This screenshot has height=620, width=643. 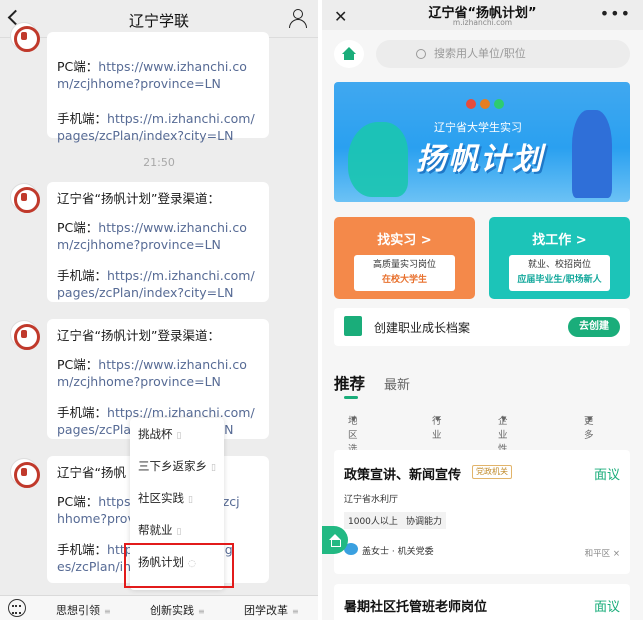 What do you see at coordinates (602, 554) in the screenshot?
I see `job-location: 和平区 ×` at bounding box center [602, 554].